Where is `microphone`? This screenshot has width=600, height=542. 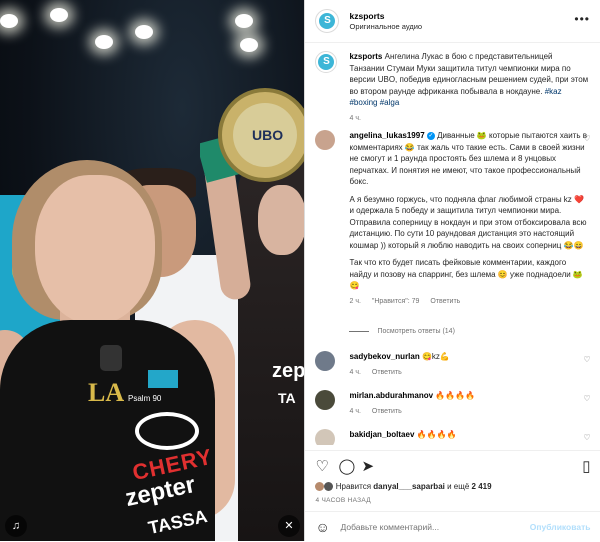
microphone is located at coordinates (111, 358).